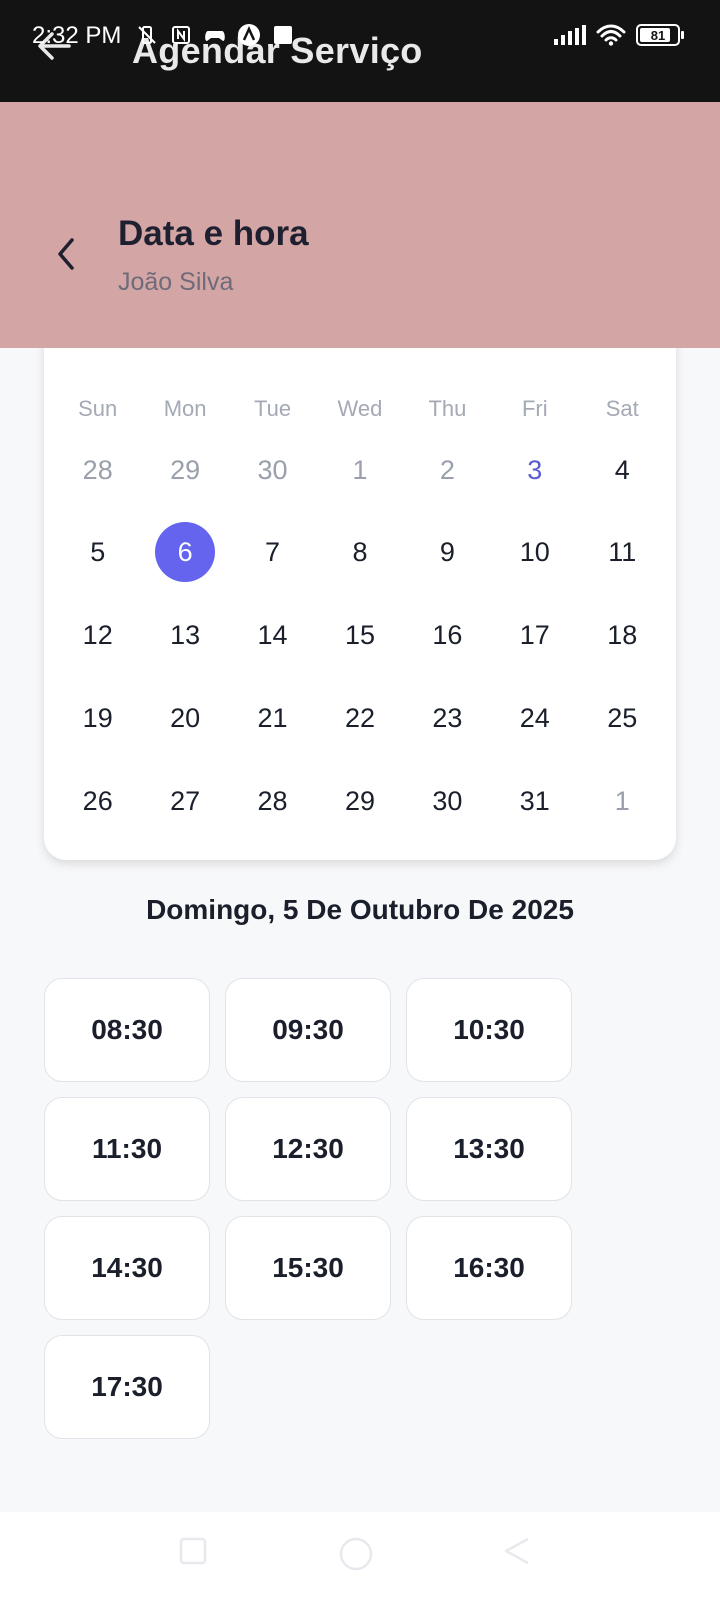  What do you see at coordinates (308, 1030) in the screenshot?
I see `time-slot-button: 09:30` at bounding box center [308, 1030].